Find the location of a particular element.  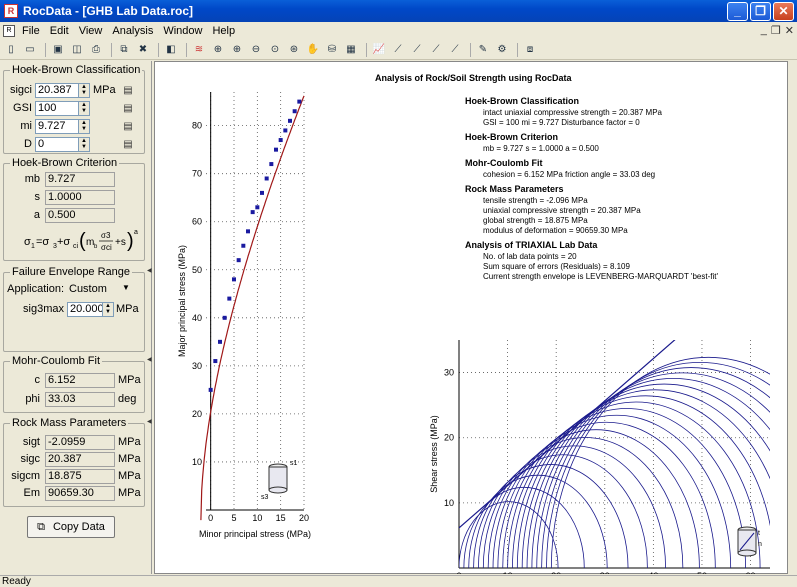

phi-label: phi is located at coordinates (32, 399).